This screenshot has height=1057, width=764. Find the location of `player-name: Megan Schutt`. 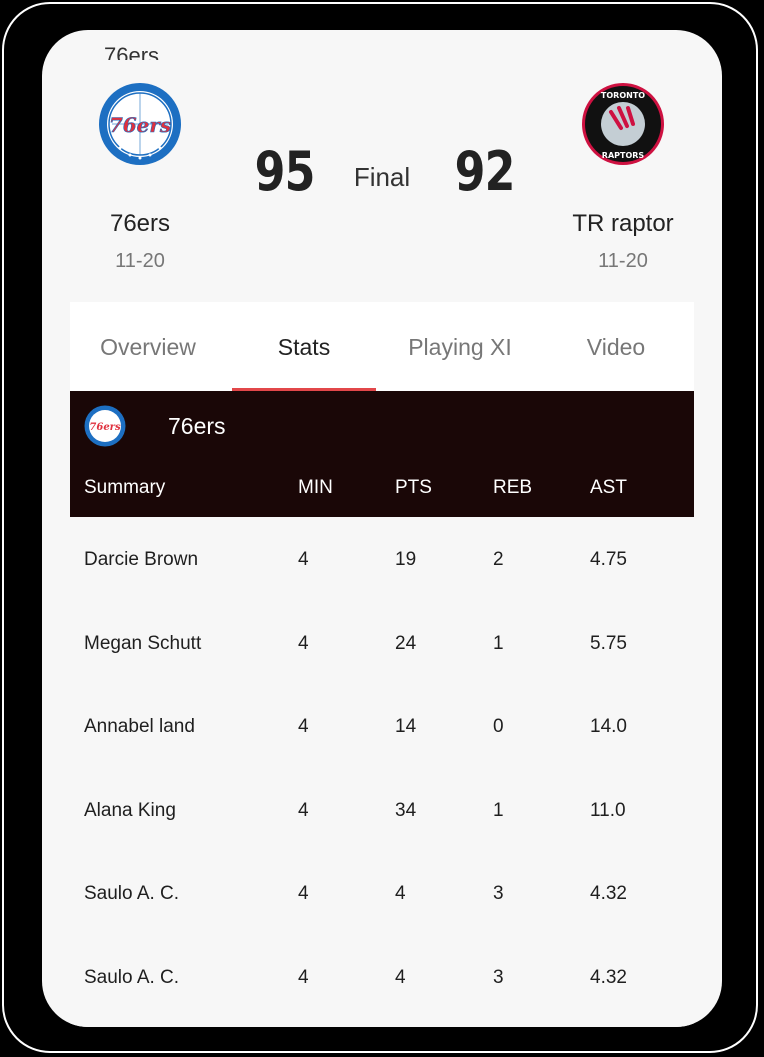

player-name: Megan Schutt is located at coordinates (143, 643).